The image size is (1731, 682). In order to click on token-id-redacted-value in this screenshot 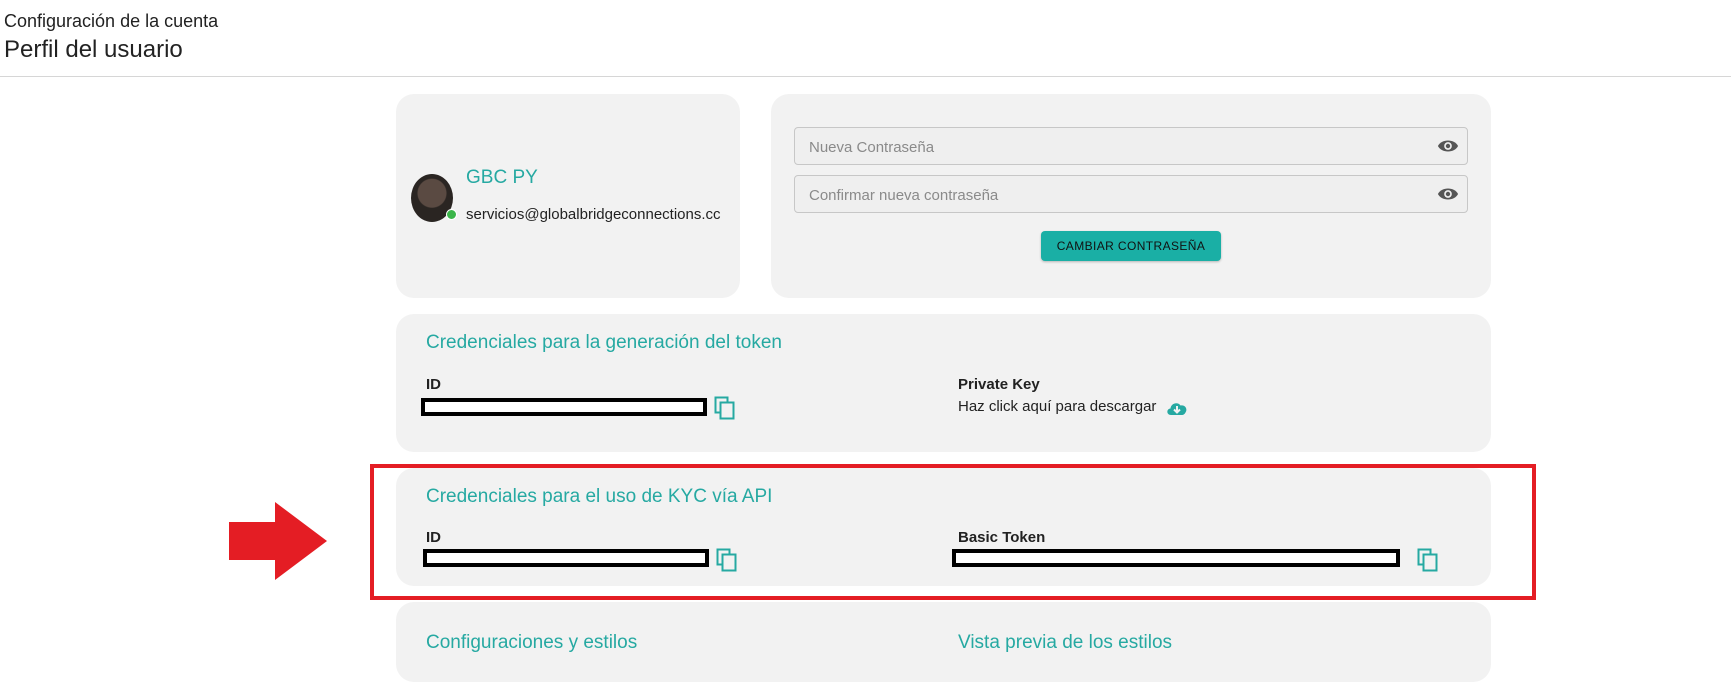, I will do `click(564, 407)`.